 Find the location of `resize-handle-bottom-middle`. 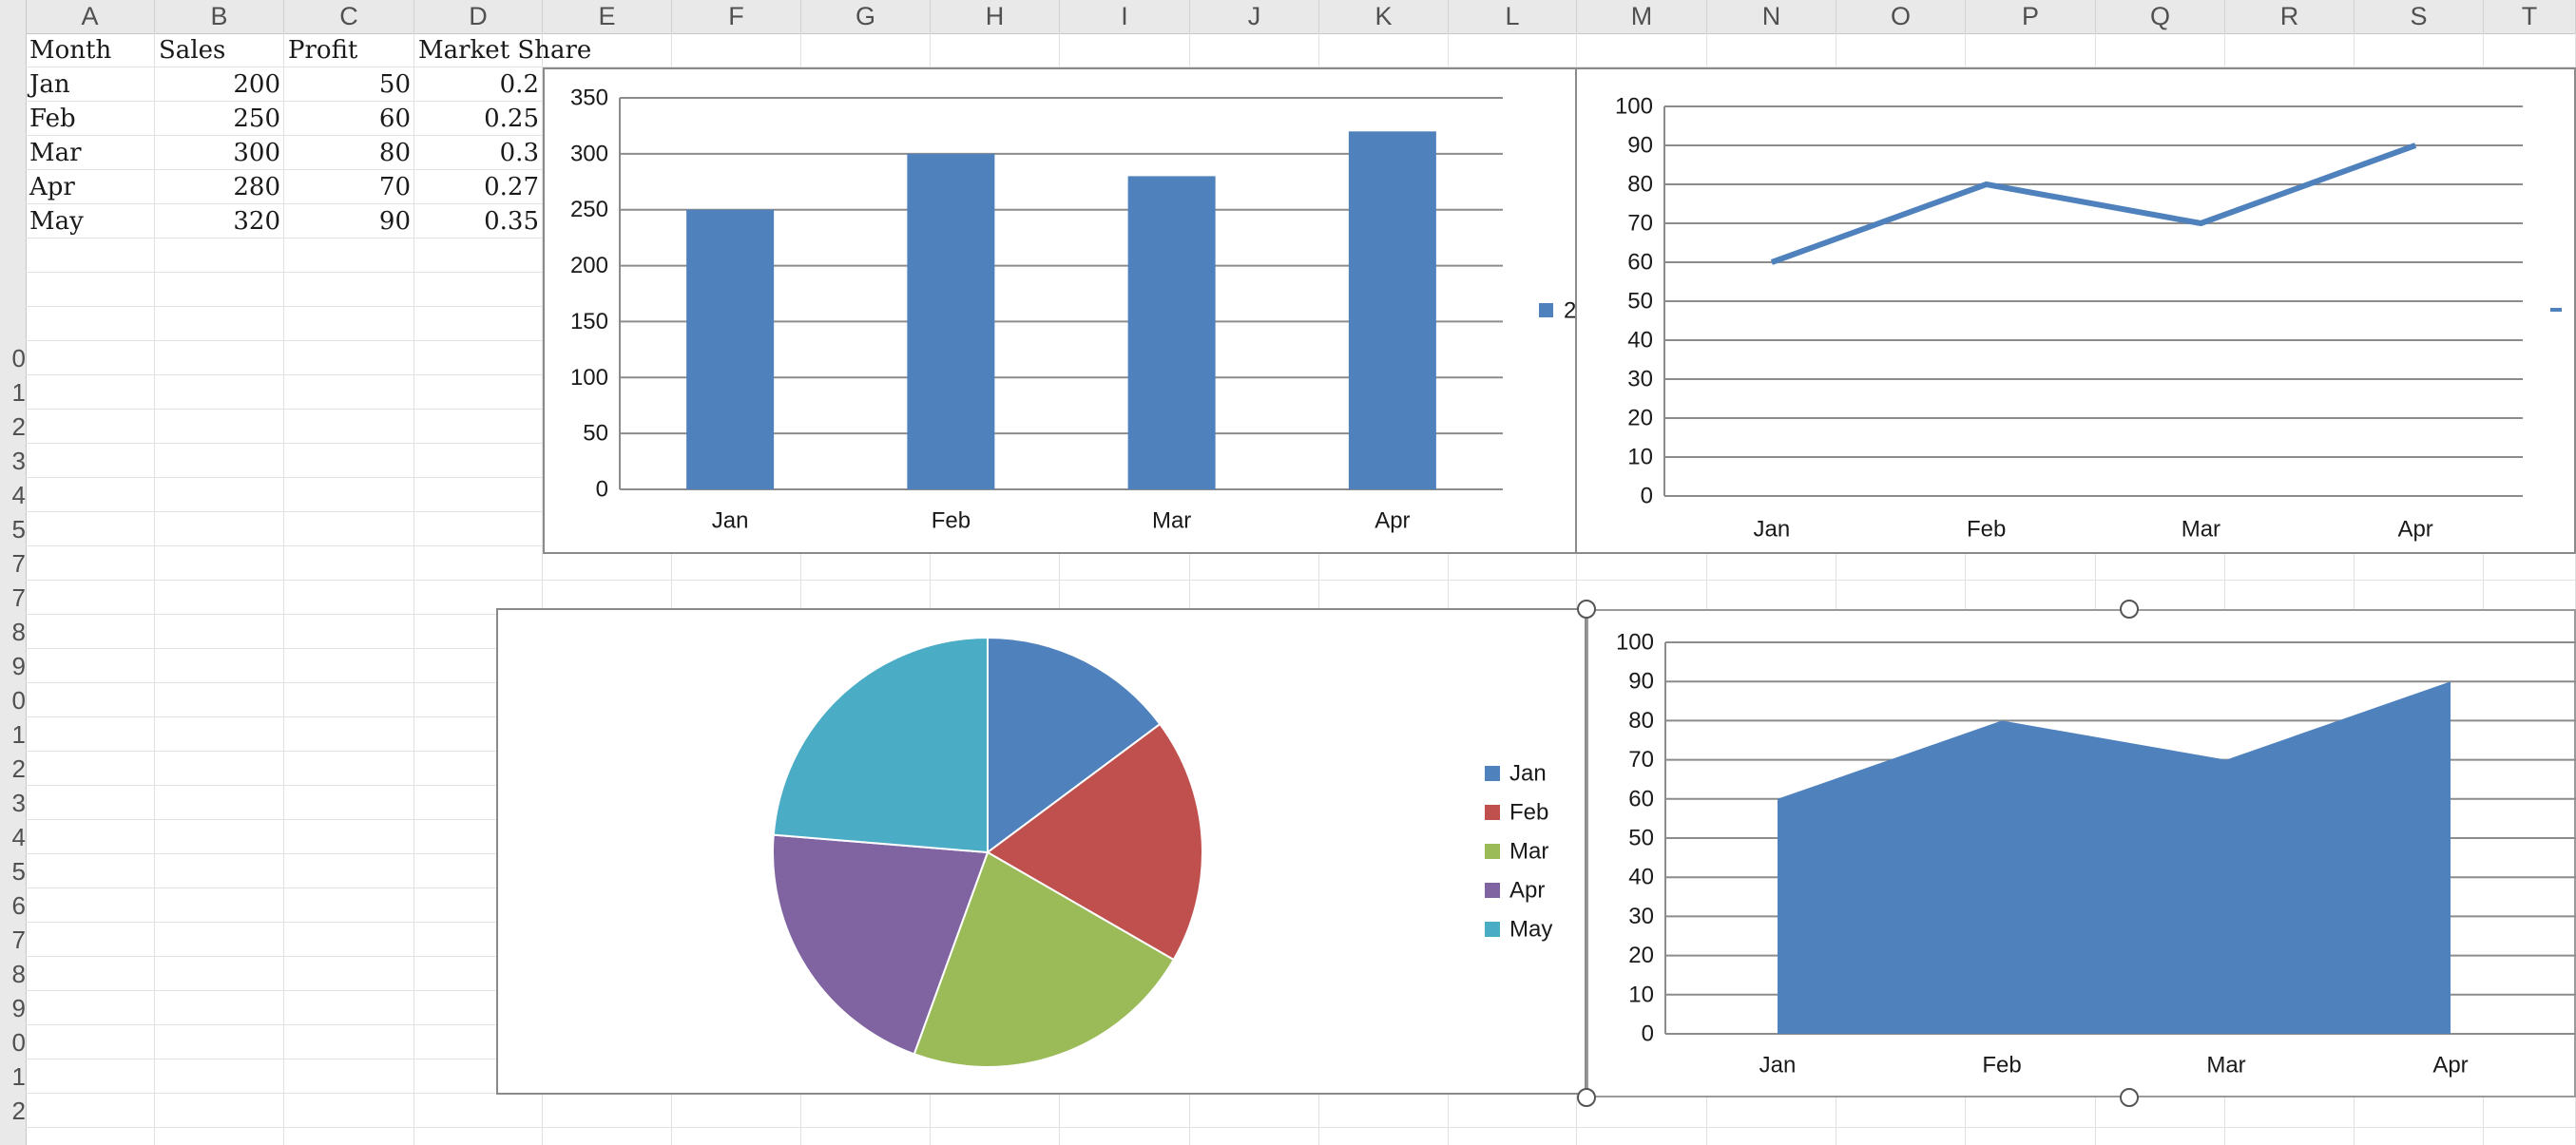

resize-handle-bottom-middle is located at coordinates (2129, 1097).